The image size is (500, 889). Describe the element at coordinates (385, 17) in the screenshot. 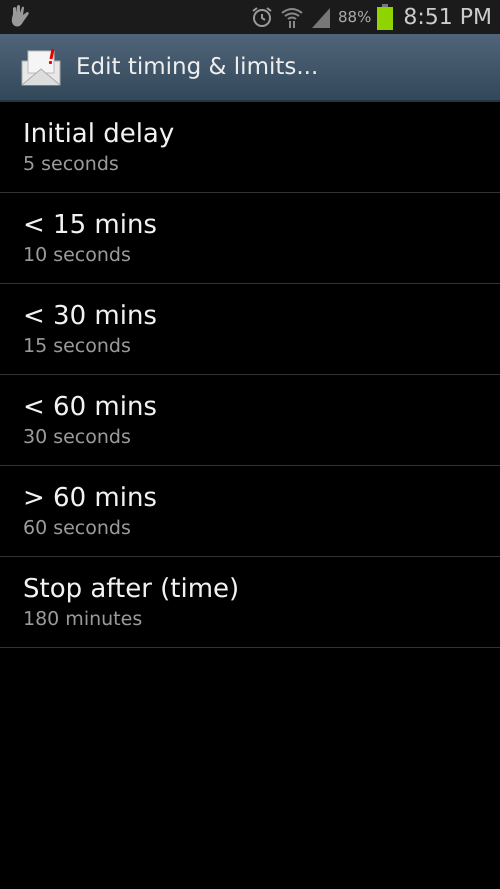

I see `battery-icon` at that location.